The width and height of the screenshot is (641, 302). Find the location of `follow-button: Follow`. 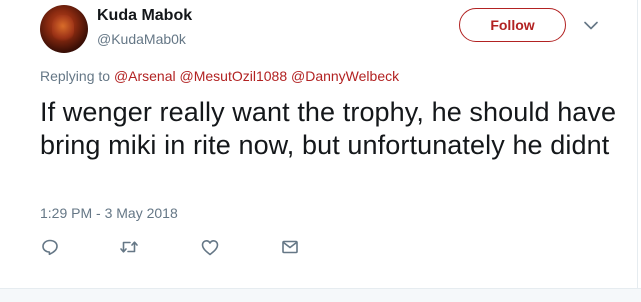

follow-button: Follow is located at coordinates (512, 25).